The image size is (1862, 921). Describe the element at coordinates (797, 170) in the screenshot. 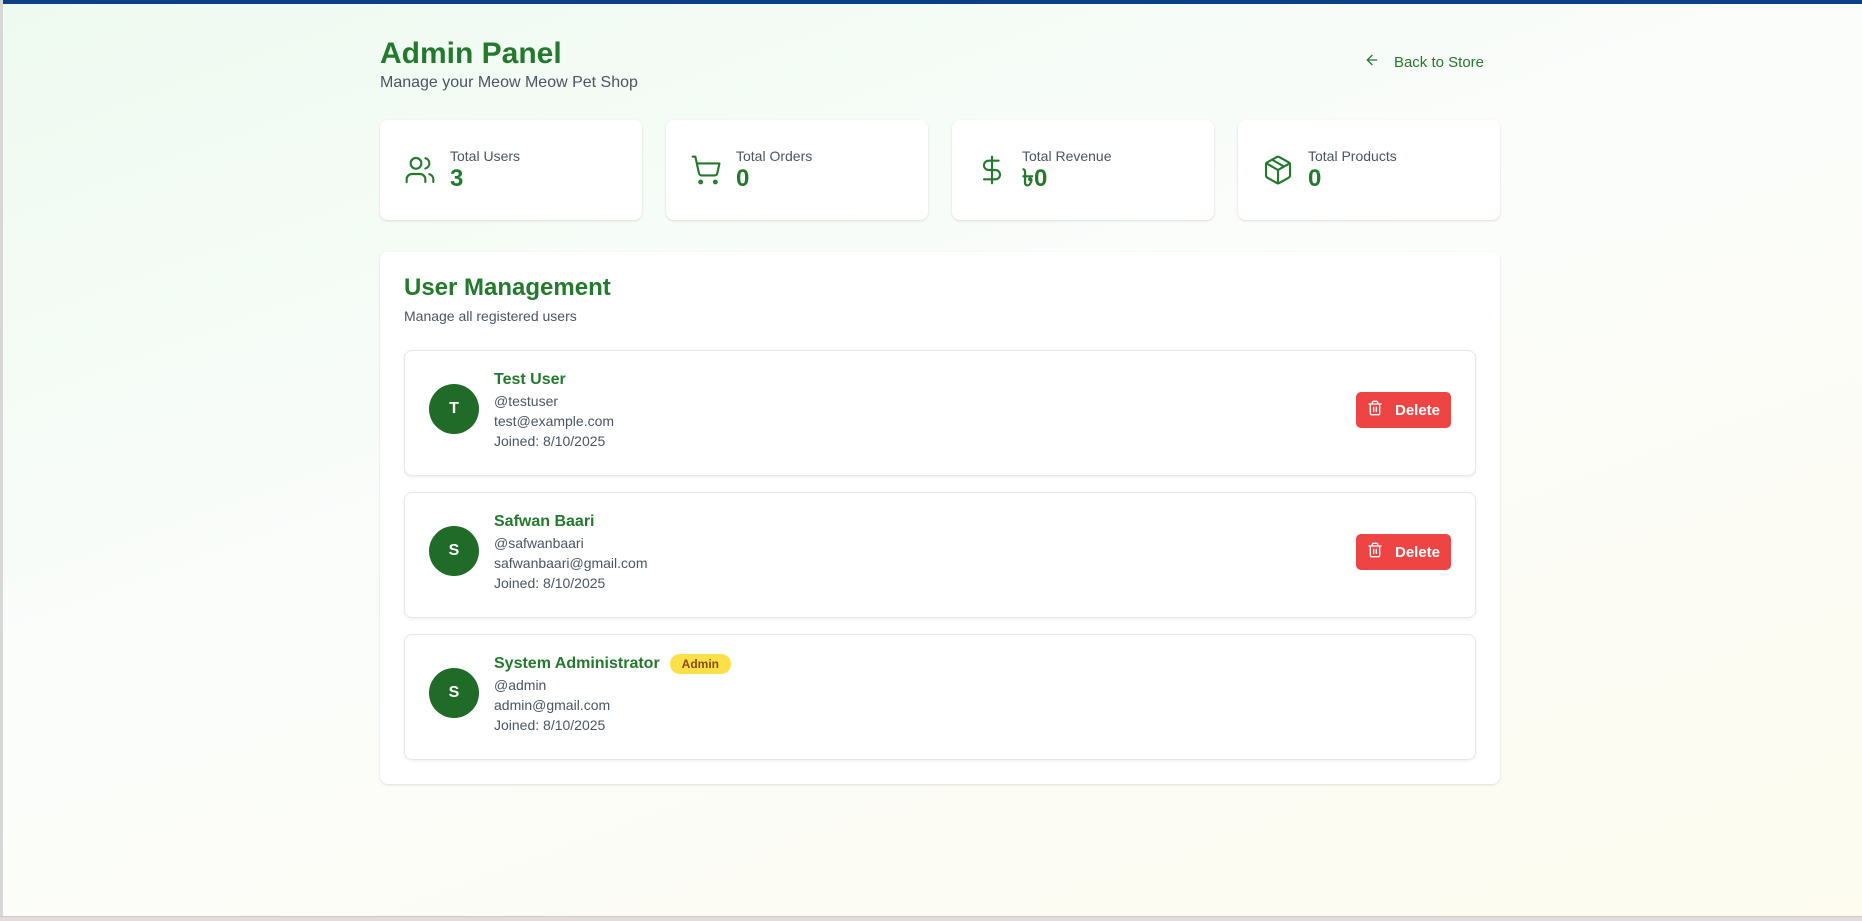

I see `stat-card-orders: Total Orders 0` at that location.